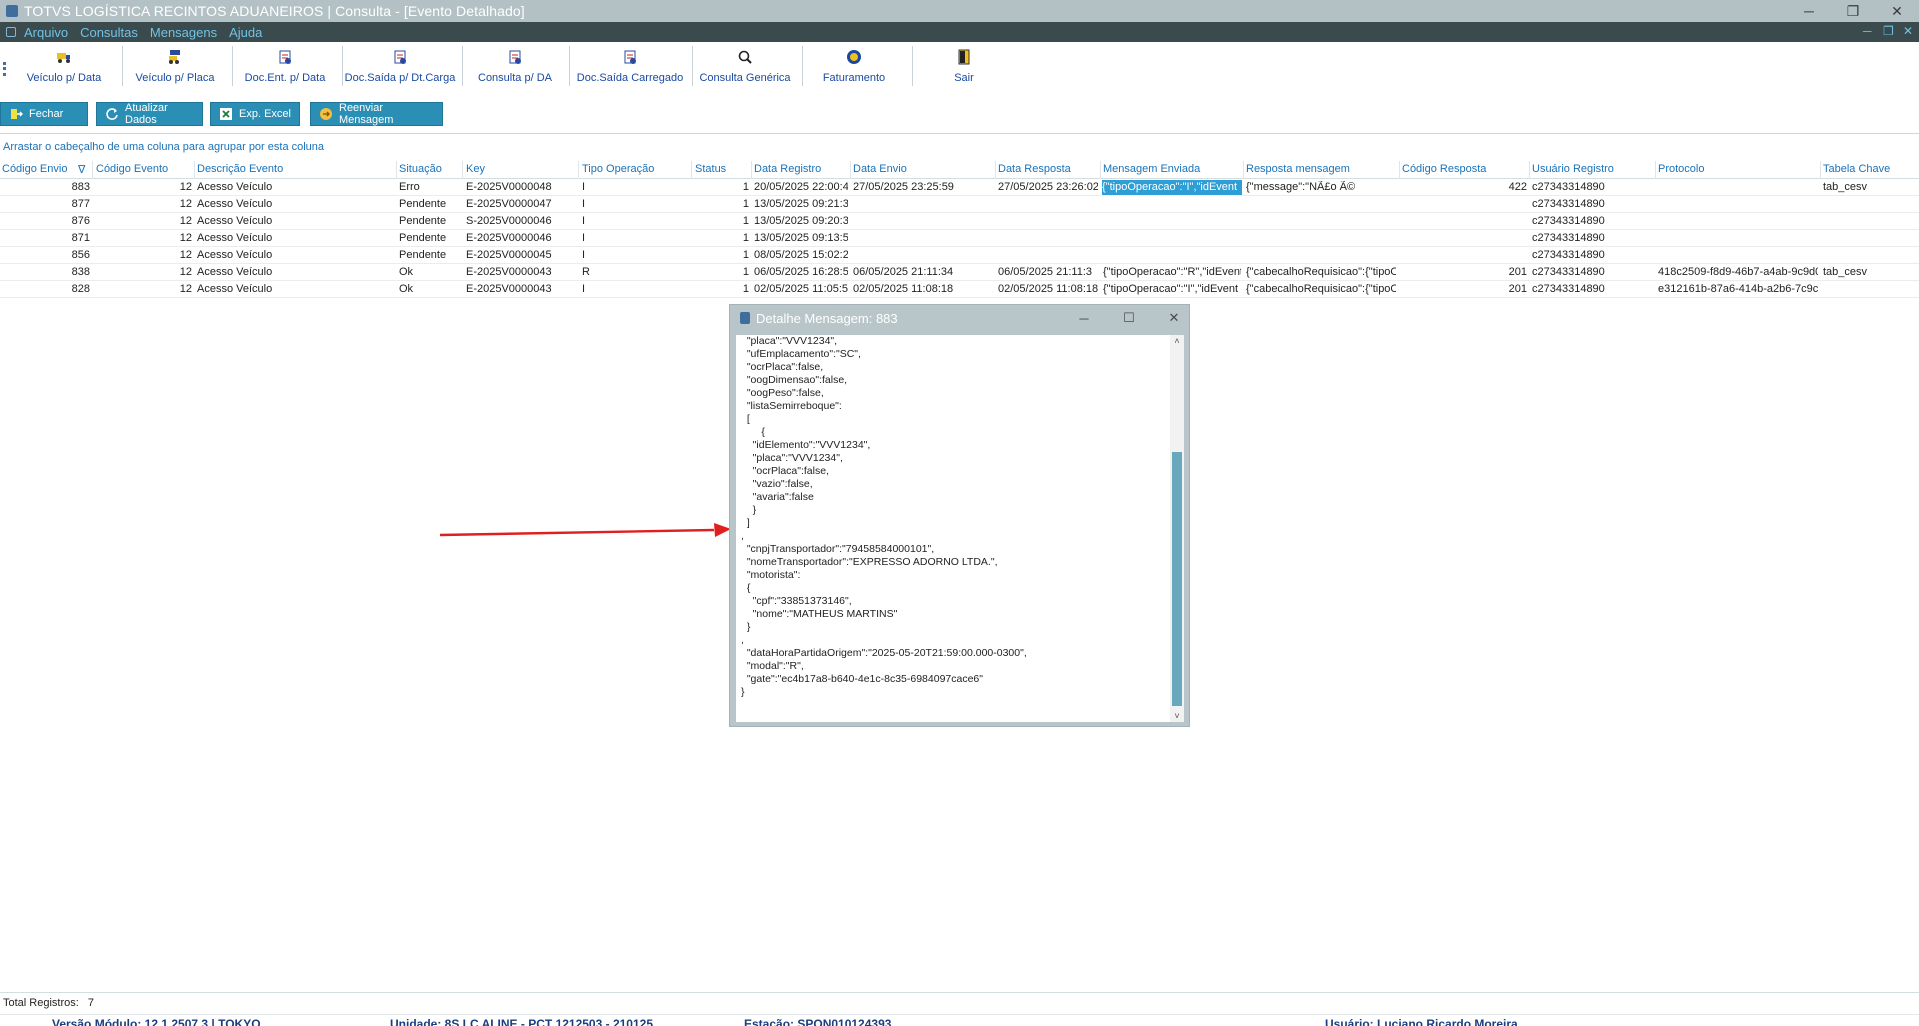 Image resolution: width=1919 pixels, height=1026 pixels. I want to click on tool-veiculo-data: Veículo p/ Data, so click(64, 67).